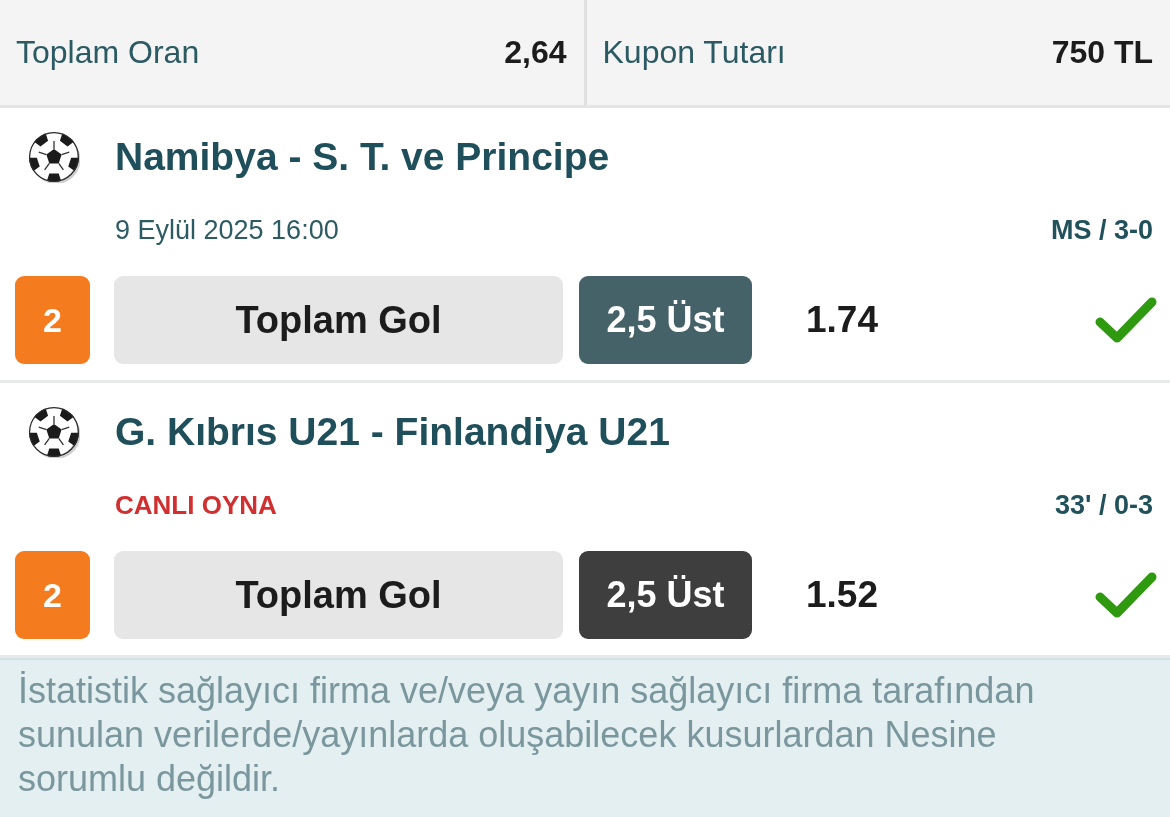 The height and width of the screenshot is (817, 1170). What do you see at coordinates (1102, 52) in the screenshot?
I see `summary-value: 750 TL` at bounding box center [1102, 52].